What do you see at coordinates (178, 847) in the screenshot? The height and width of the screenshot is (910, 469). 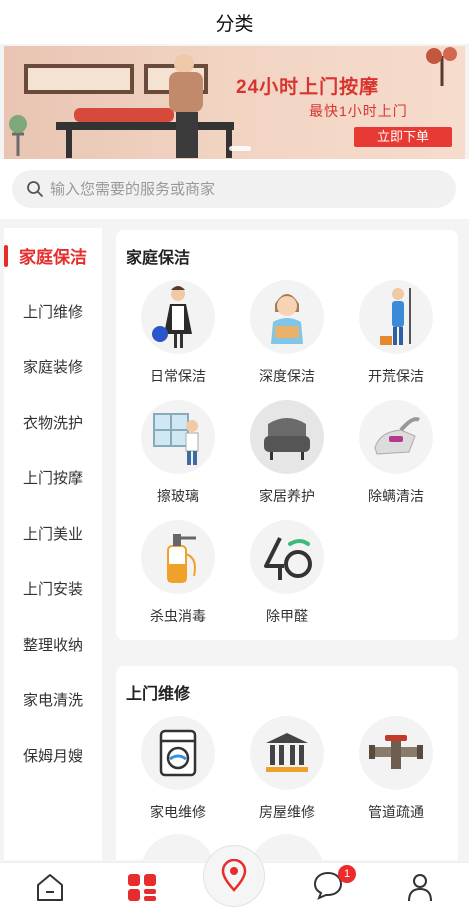 I see `repair-tools-icon` at bounding box center [178, 847].